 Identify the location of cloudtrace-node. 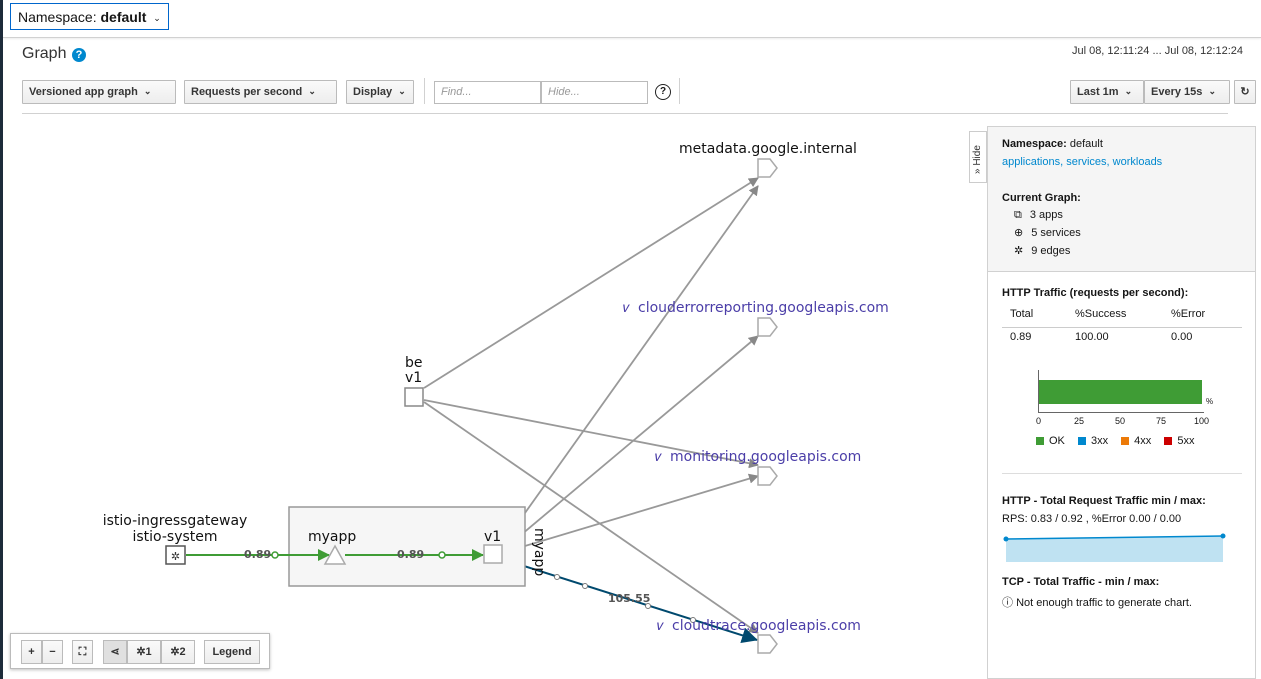
(767, 644).